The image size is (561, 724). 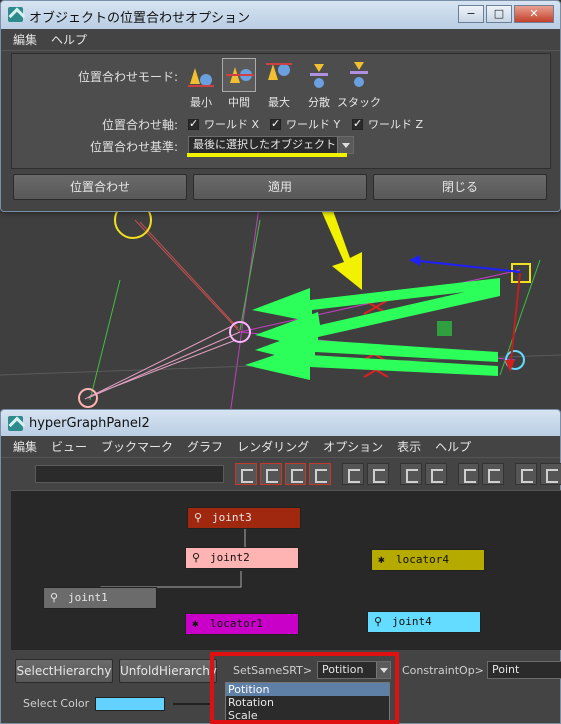 I want to click on node-label: joint2, so click(x=230, y=557).